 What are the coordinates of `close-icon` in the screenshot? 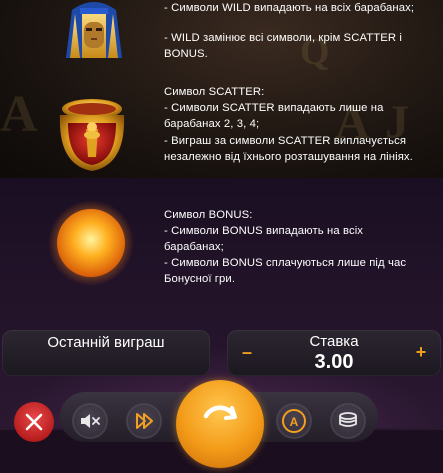 It's located at (34, 422).